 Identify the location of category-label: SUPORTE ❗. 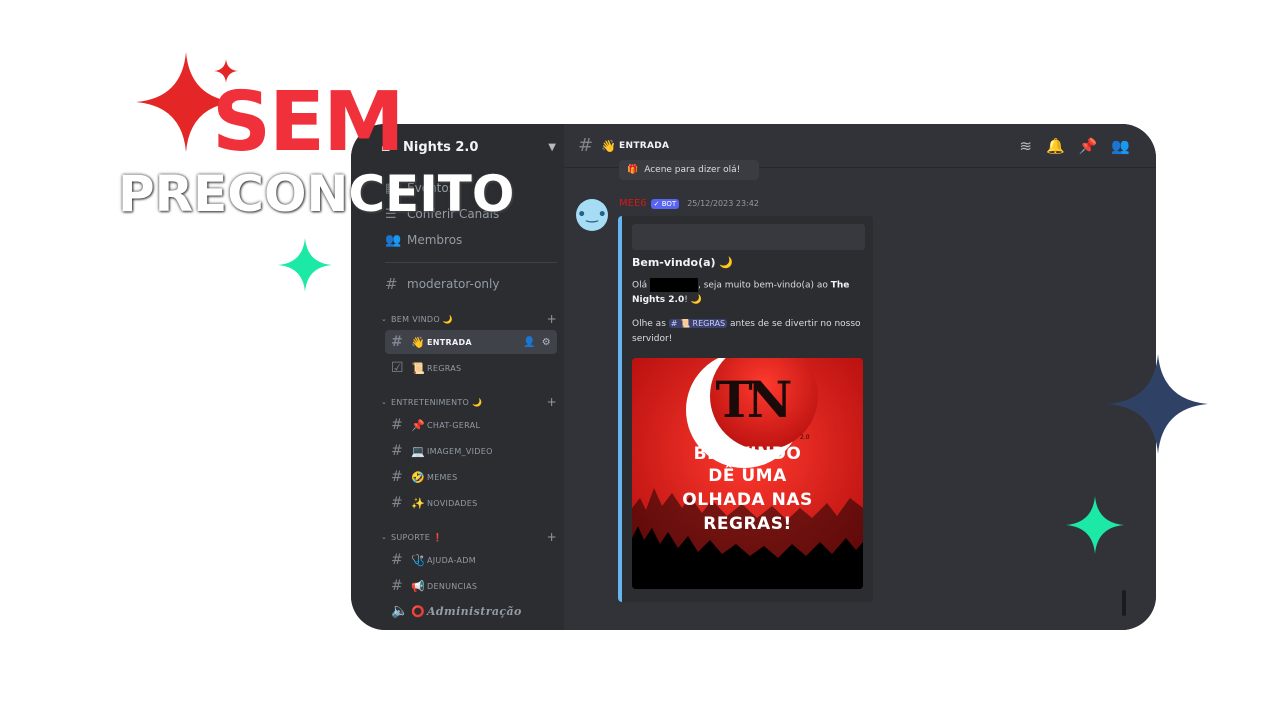
(417, 537).